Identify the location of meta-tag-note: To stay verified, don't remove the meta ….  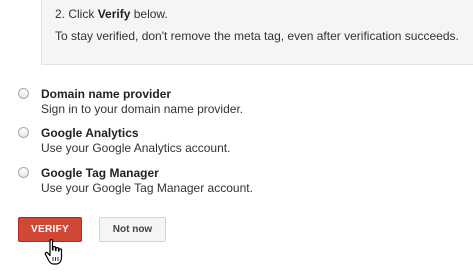
(257, 36).